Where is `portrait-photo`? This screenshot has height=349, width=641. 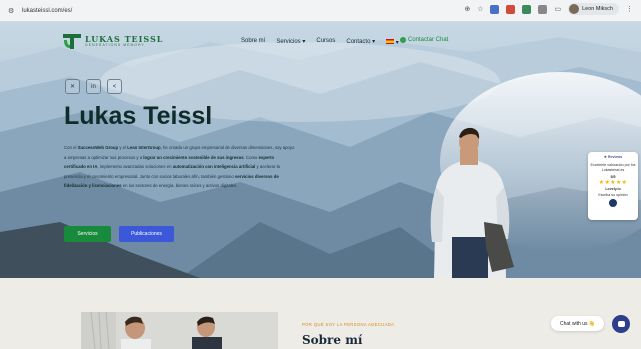
portrait-photo is located at coordinates (472, 202).